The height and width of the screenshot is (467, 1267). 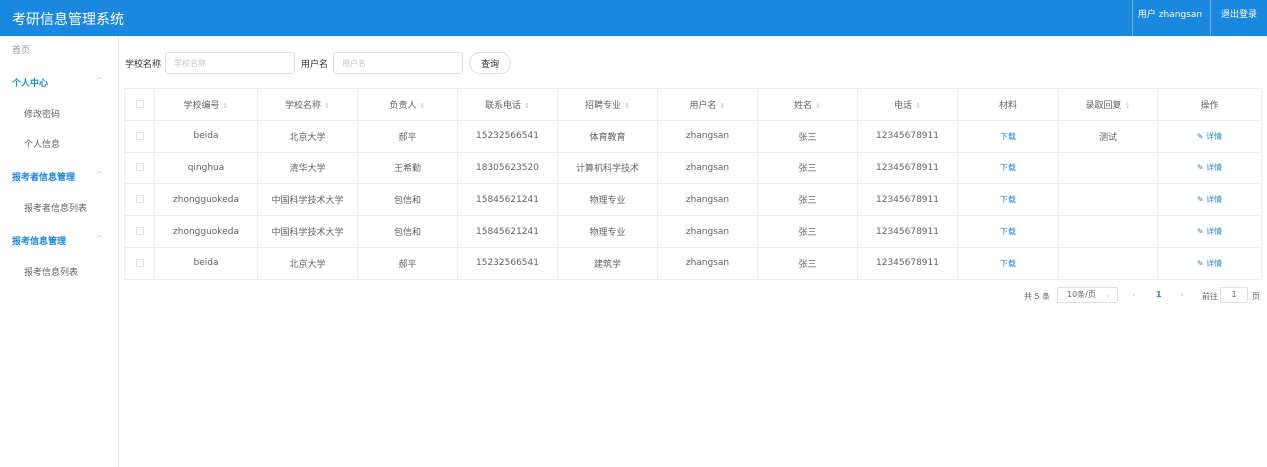 What do you see at coordinates (139, 103) in the screenshot?
I see `select-all-checkbox` at bounding box center [139, 103].